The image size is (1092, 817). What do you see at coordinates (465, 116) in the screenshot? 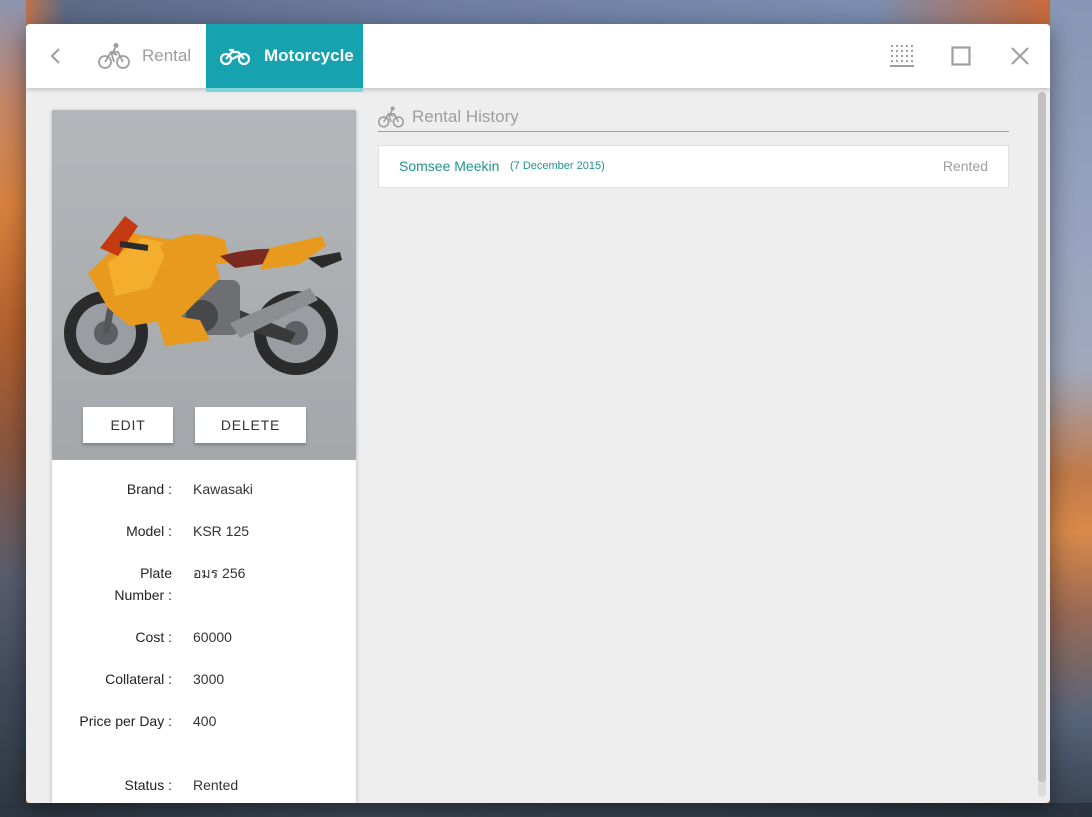
I see `rental-history-title: Rental History` at bounding box center [465, 116].